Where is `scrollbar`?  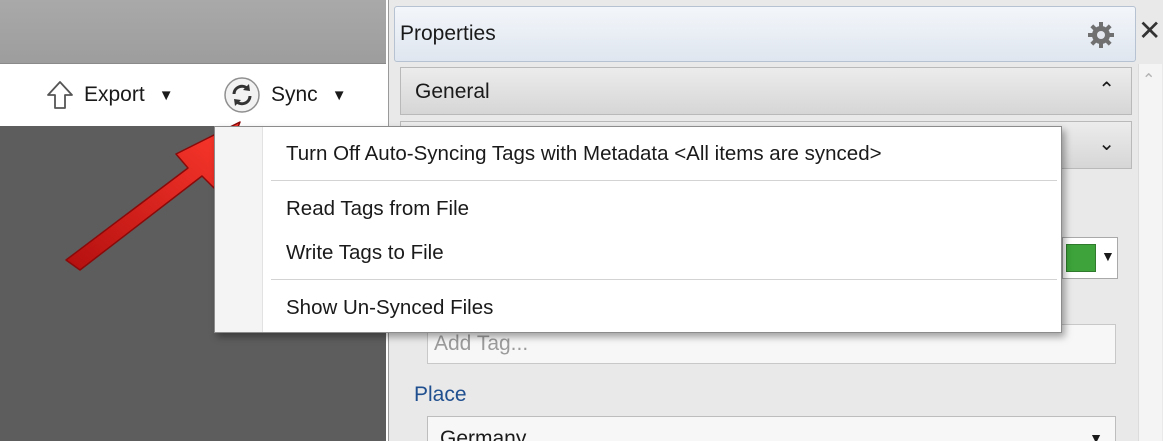 scrollbar is located at coordinates (1150, 252).